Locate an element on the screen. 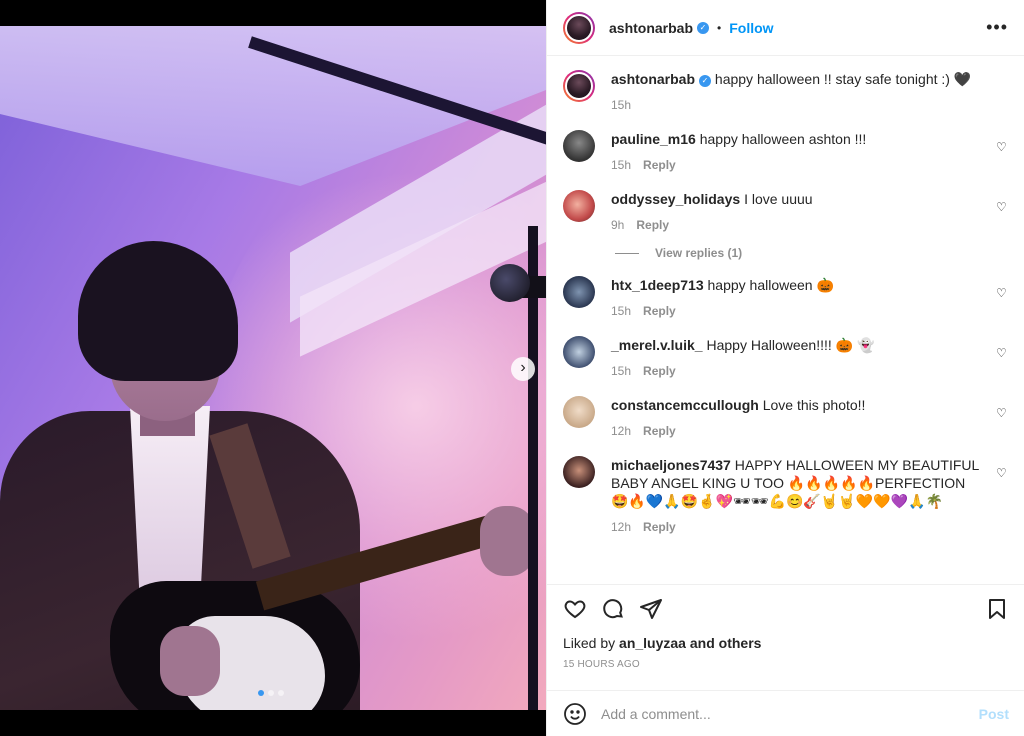  comment-icon is located at coordinates (613, 609).